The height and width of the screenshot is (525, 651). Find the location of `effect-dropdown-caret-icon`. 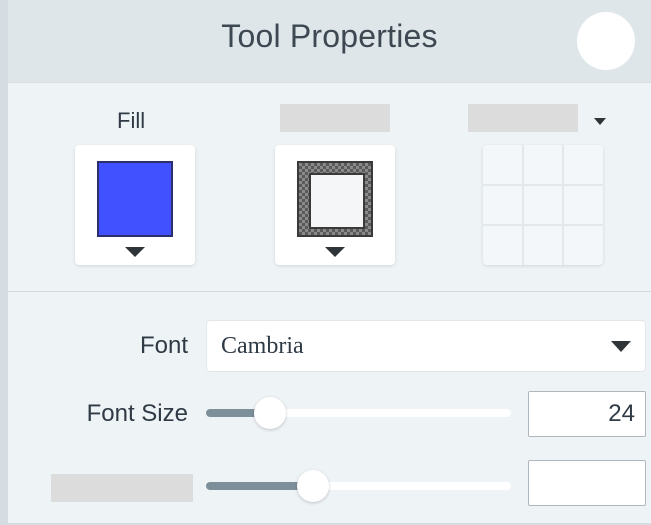

effect-dropdown-caret-icon is located at coordinates (600, 121).